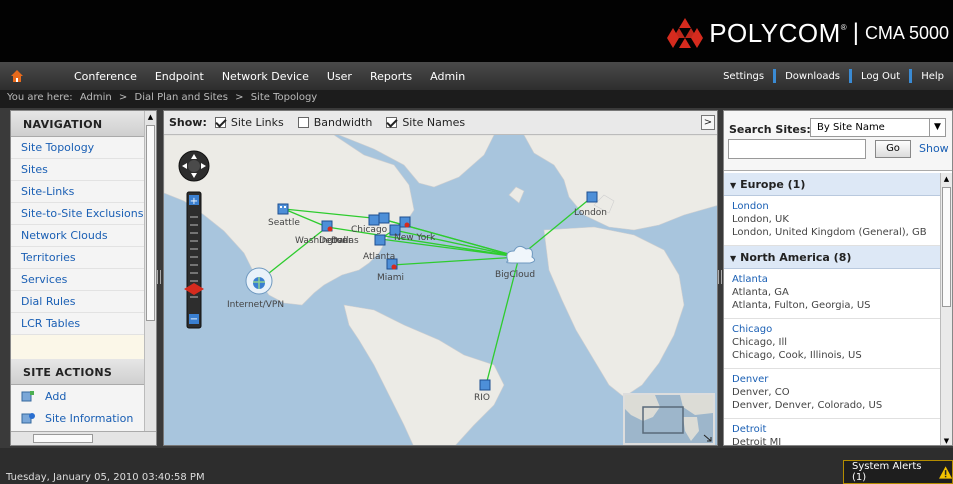 The width and height of the screenshot is (953, 484). I want to click on breadcrumb-admin: Admin, so click(96, 97).